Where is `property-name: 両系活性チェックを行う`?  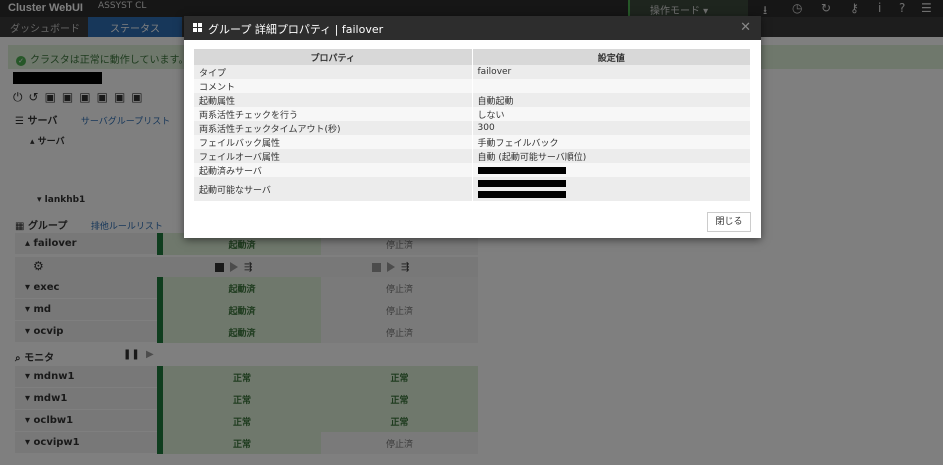 property-name: 両系活性チェックを行う is located at coordinates (333, 114).